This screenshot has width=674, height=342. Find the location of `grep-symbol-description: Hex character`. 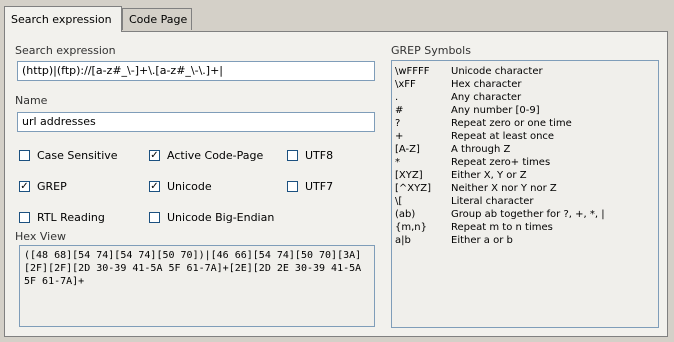

grep-symbol-description: Hex character is located at coordinates (486, 84).